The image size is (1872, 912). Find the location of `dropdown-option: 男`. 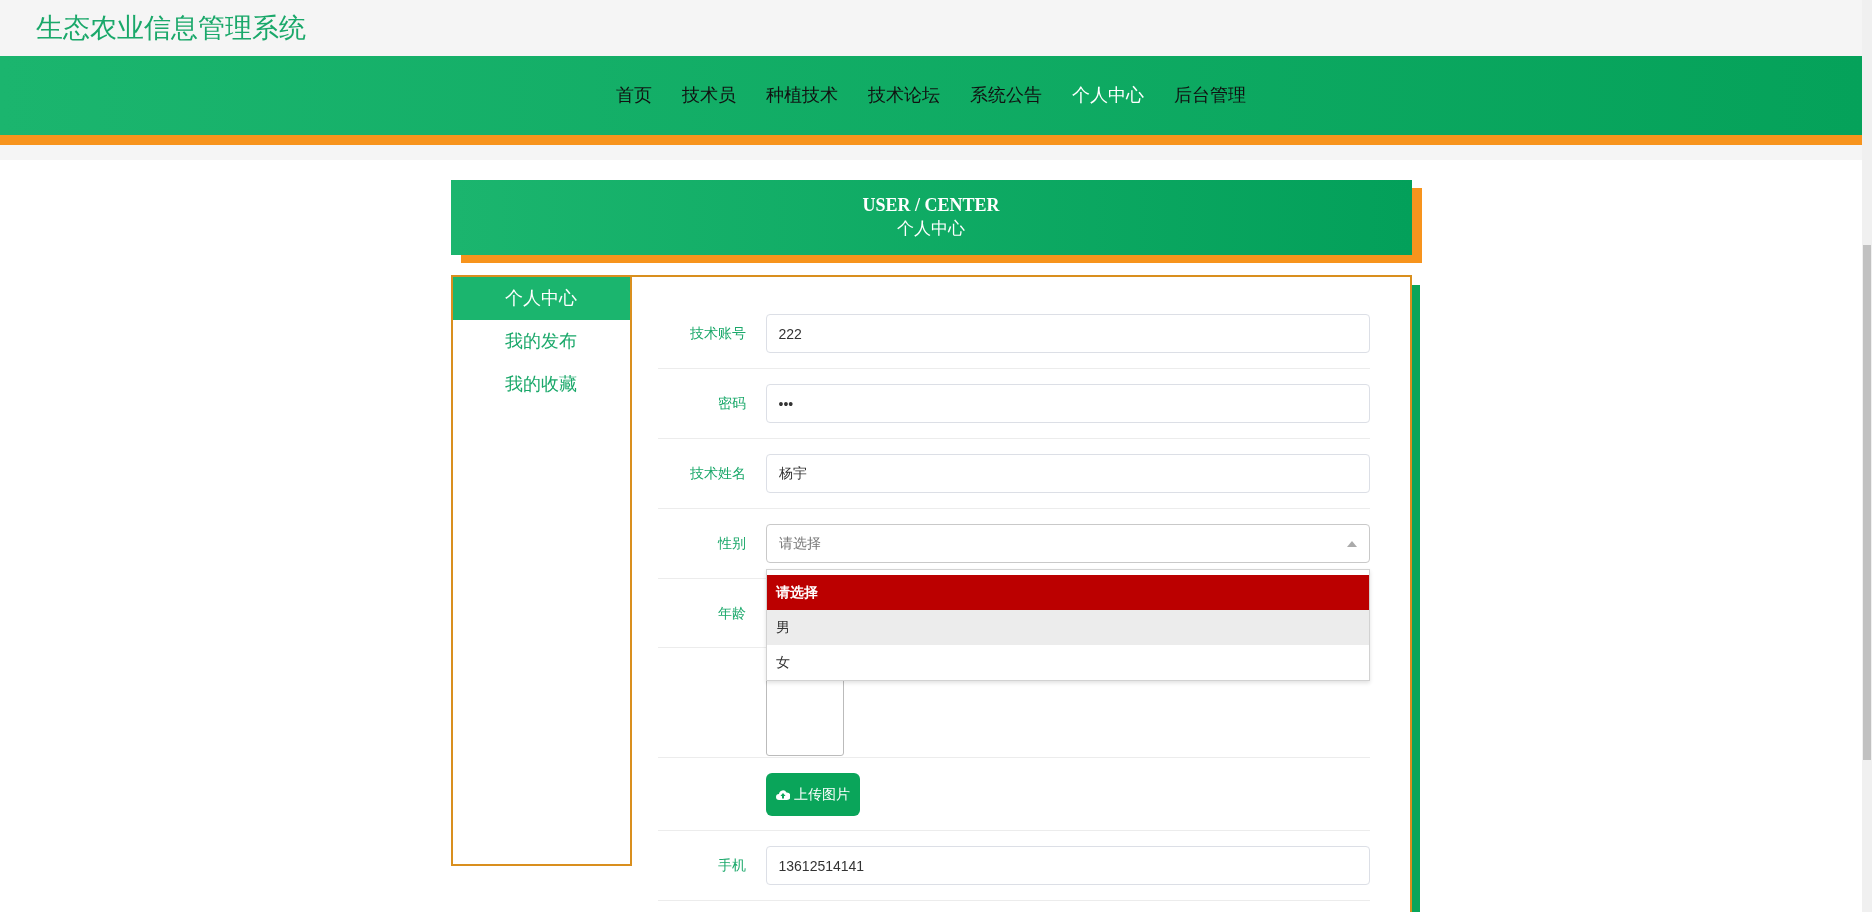

dropdown-option: 男 is located at coordinates (1067, 627).